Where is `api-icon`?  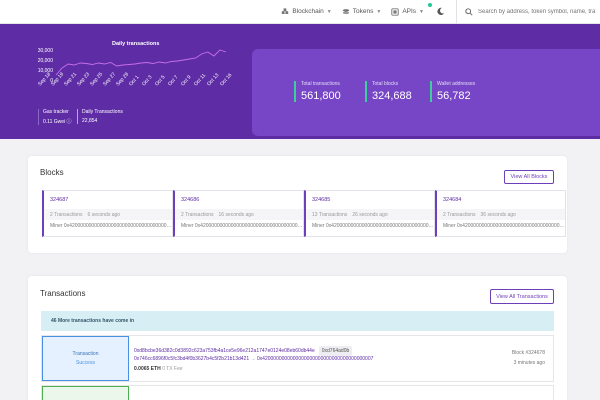 api-icon is located at coordinates (395, 11).